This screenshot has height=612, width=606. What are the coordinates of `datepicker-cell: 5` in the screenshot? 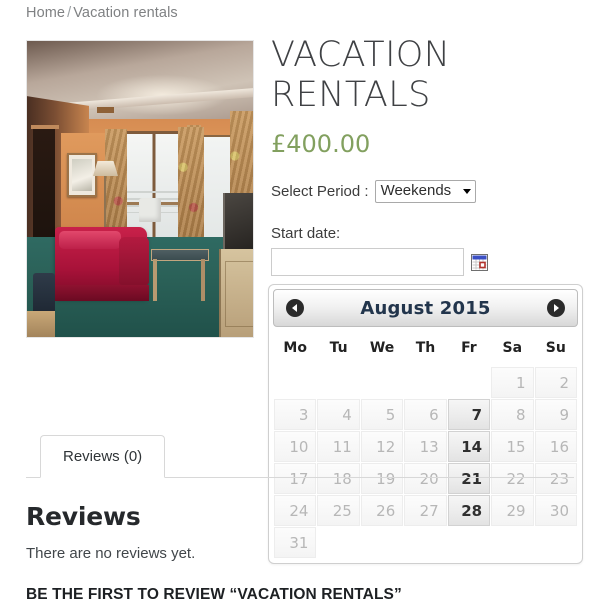 It's located at (382, 414).